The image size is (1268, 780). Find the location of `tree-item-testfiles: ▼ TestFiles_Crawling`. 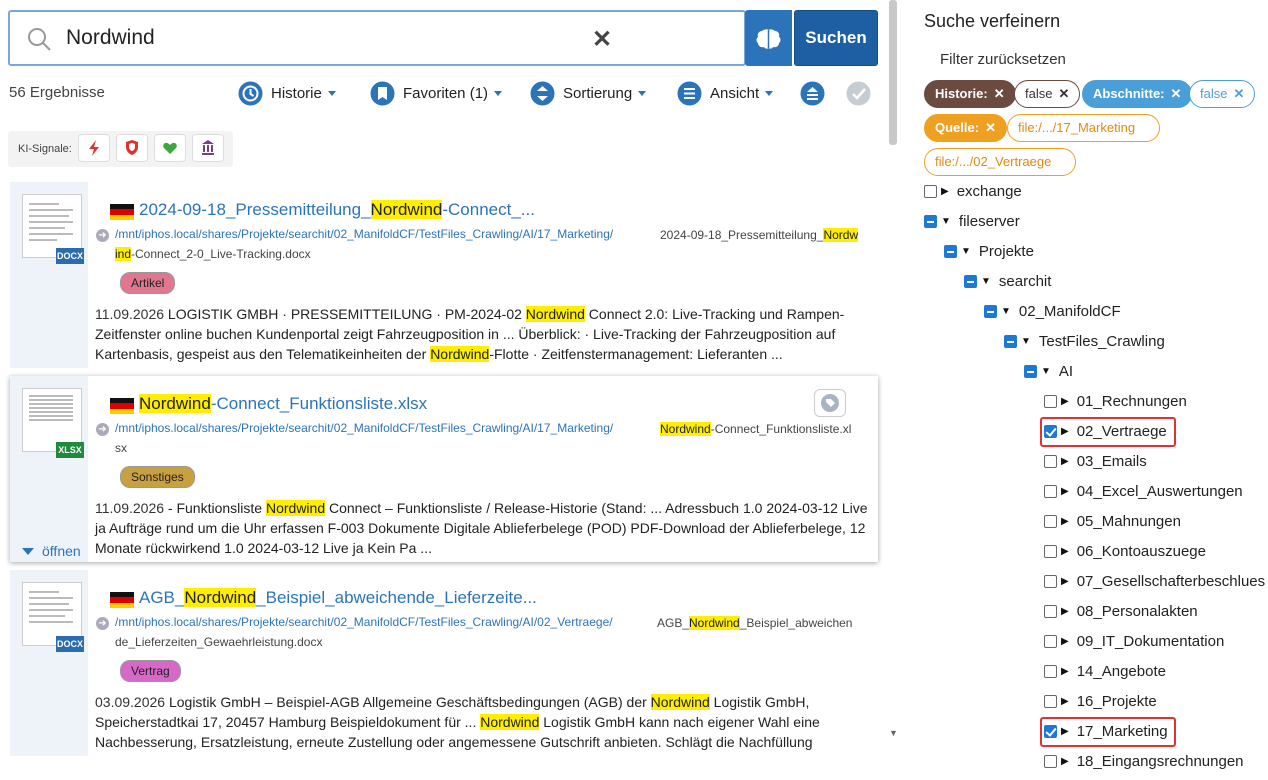

tree-item-testfiles: ▼ TestFiles_Crawling is located at coordinates (1084, 341).